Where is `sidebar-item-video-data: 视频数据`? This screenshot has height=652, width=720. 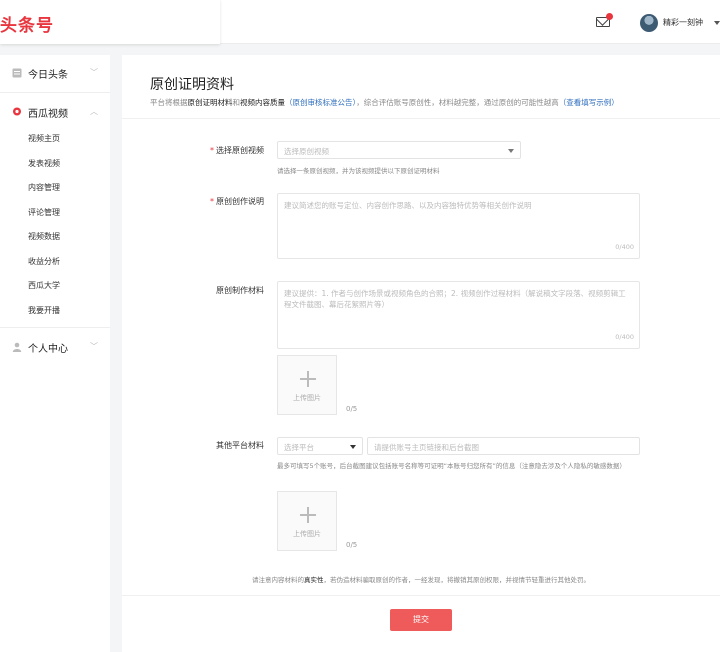
sidebar-item-video-data: 视频数据 is located at coordinates (55, 237).